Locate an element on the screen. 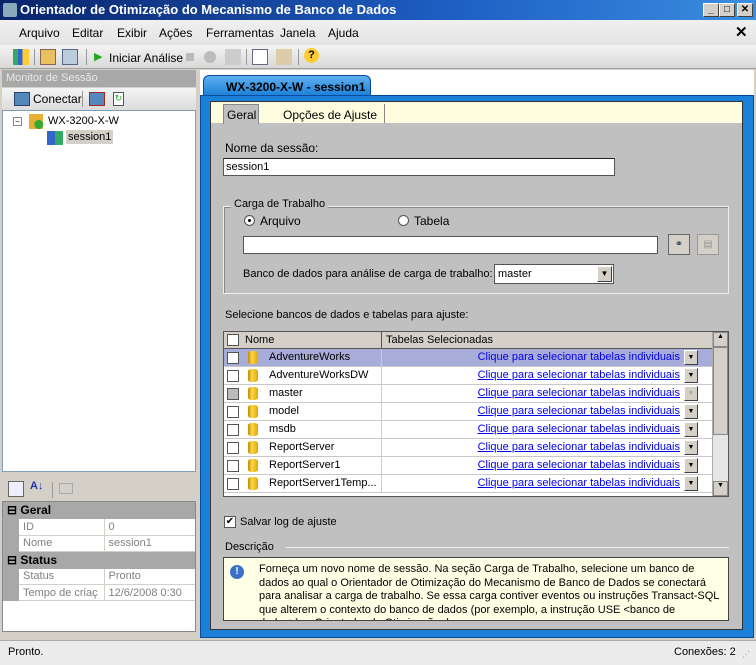 The image size is (756, 665). tab-geral: Geral is located at coordinates (241, 114).